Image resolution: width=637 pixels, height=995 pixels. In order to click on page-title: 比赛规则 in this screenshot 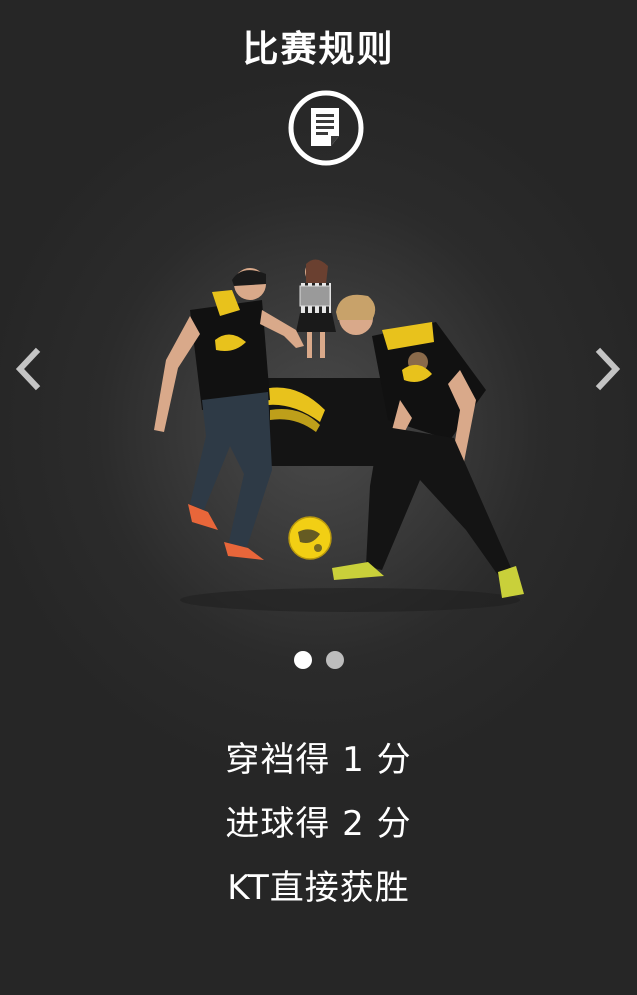, I will do `click(318, 49)`.